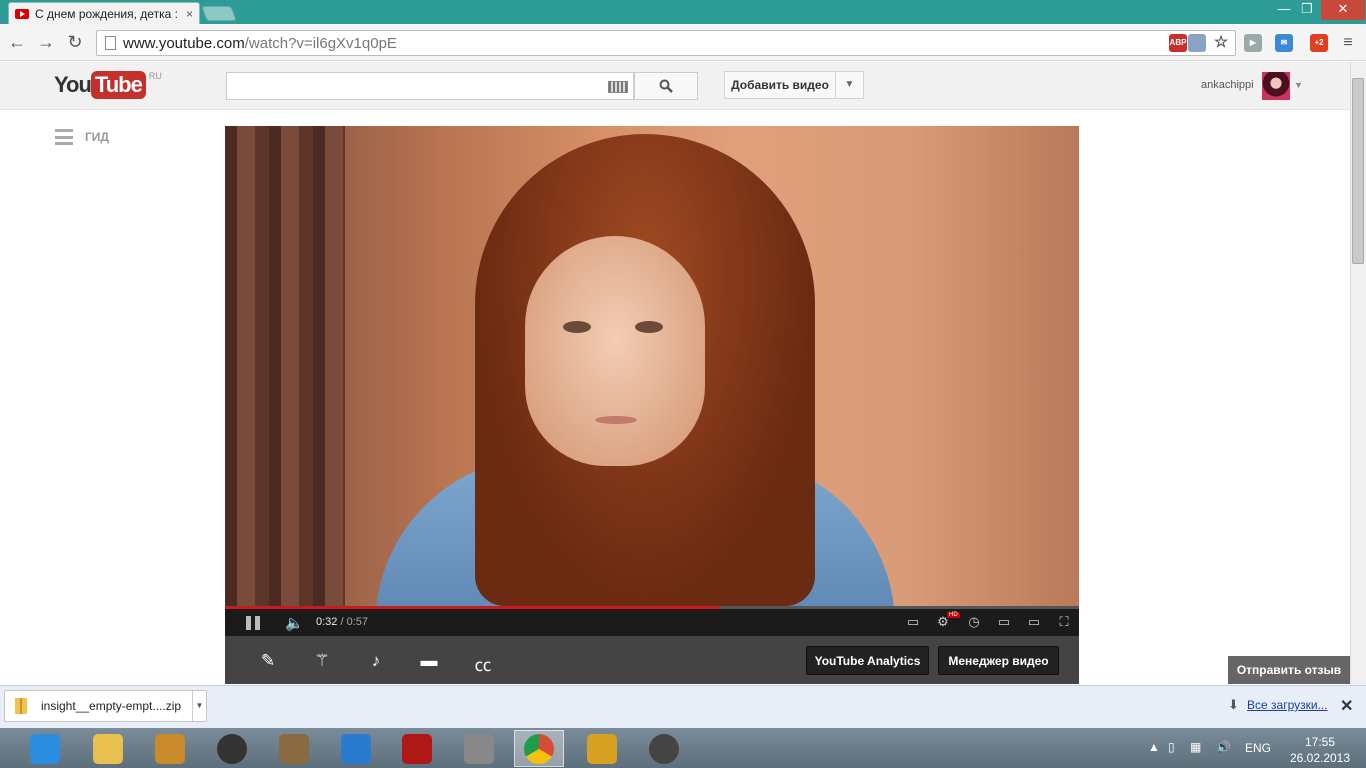 The image size is (1366, 768). I want to click on current-time: 0:32, so click(327, 622).